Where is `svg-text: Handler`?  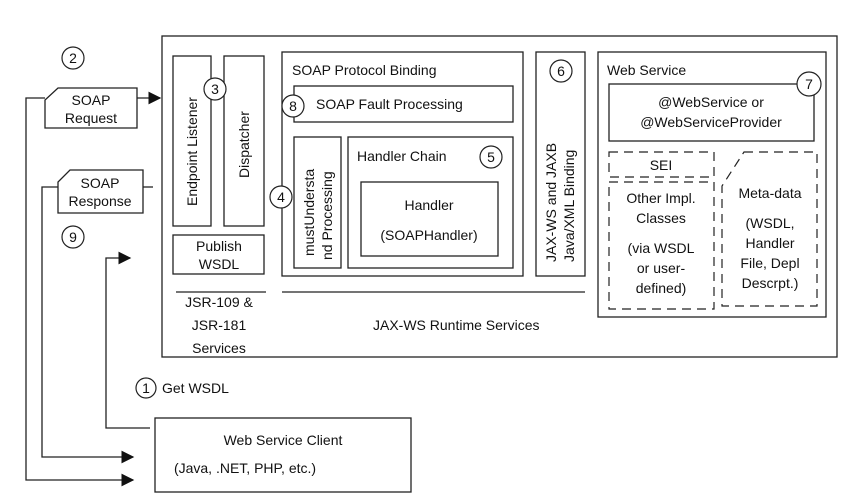
svg-text: Handler is located at coordinates (769, 243).